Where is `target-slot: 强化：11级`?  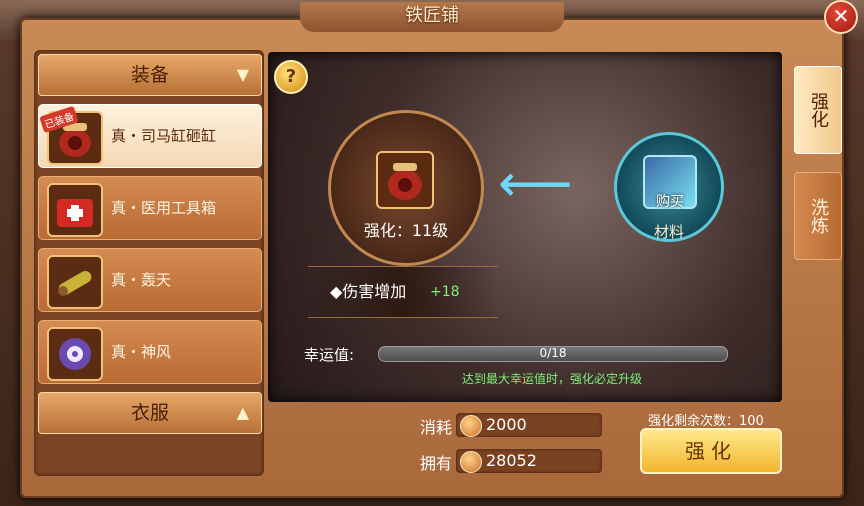
target-slot: 强化：11级 is located at coordinates (406, 188).